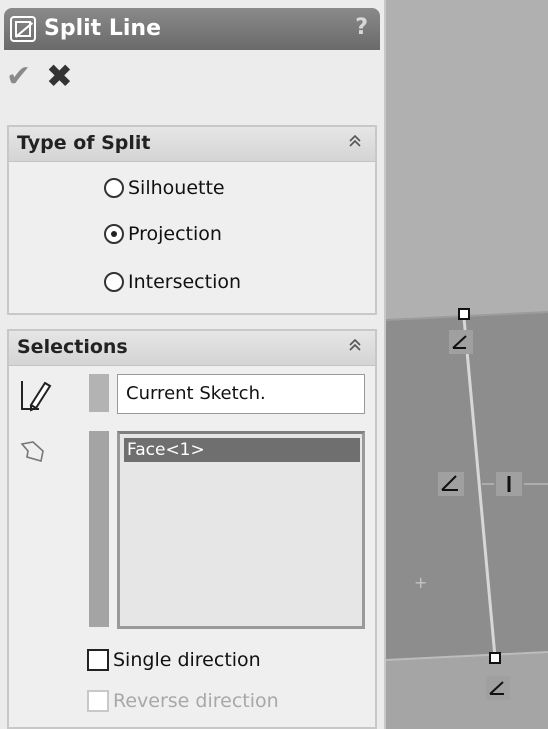 This screenshot has height=729, width=548. Describe the element at coordinates (102, 28) in the screenshot. I see `panel-title: Split Line` at that location.